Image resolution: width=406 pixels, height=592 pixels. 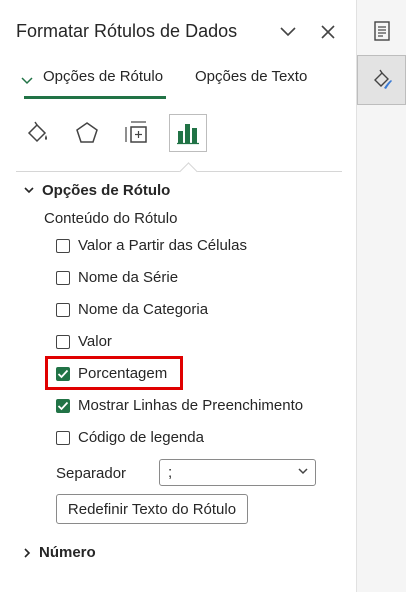 I want to click on size-properties-tab, so click(x=137, y=133).